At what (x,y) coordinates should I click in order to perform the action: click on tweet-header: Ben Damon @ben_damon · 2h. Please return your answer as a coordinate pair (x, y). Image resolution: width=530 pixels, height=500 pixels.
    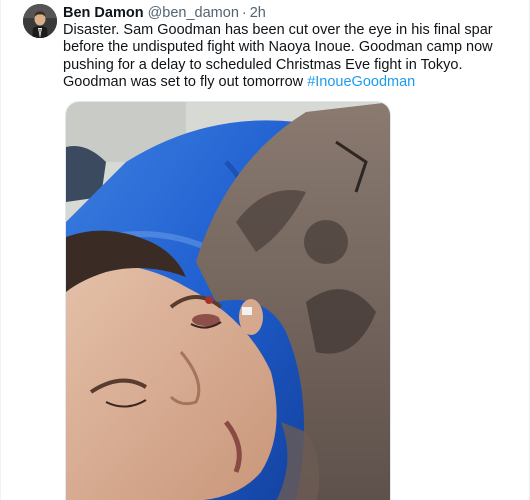
    Looking at the image, I should click on (164, 13).